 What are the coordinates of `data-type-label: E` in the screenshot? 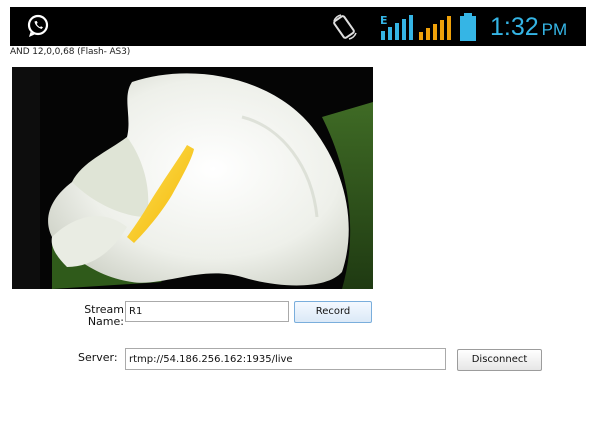 It's located at (384, 20).